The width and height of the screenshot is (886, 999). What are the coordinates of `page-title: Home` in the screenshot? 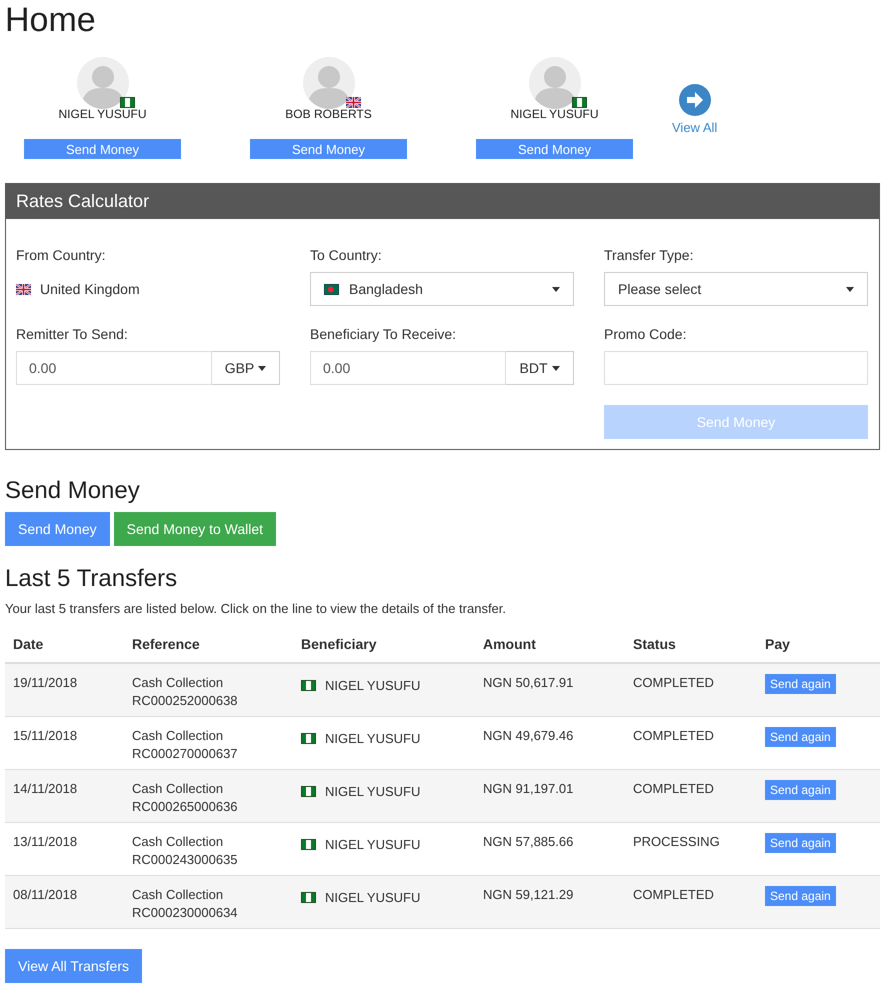 It's located at (51, 20).